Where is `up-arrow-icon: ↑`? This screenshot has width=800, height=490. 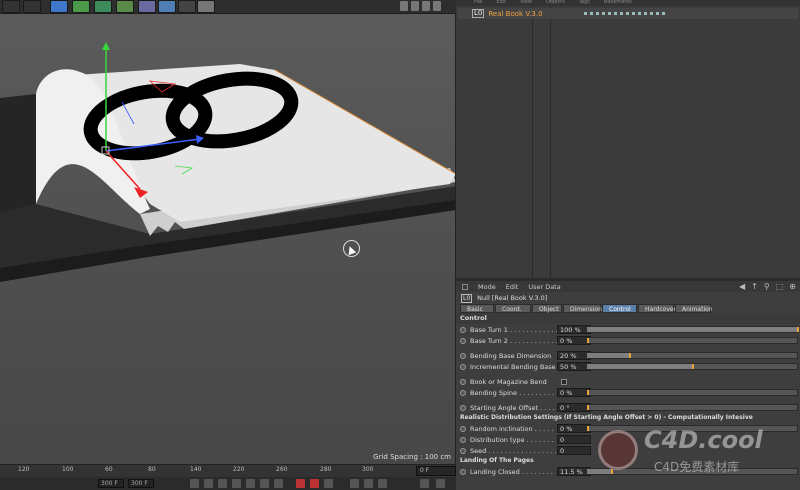 up-arrow-icon: ↑ is located at coordinates (754, 286).